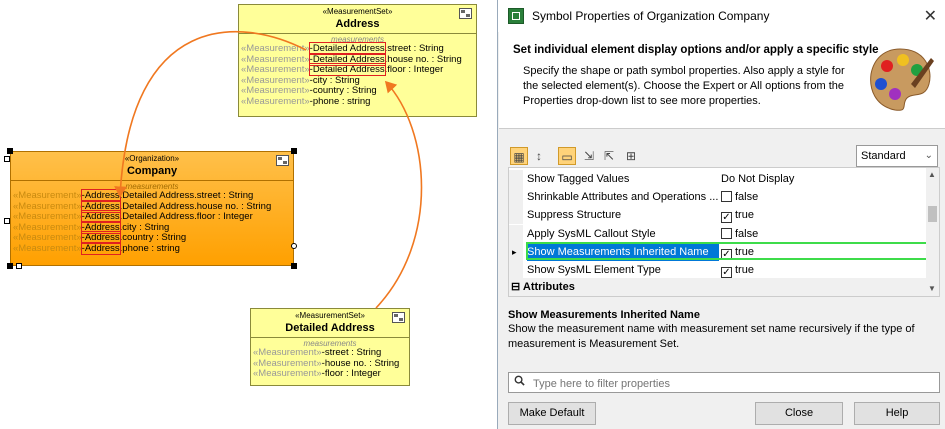 The width and height of the screenshot is (945, 429). What do you see at coordinates (718, 270) in the screenshot?
I see `property-row: Show SysML Element Type ✓ true` at bounding box center [718, 270].